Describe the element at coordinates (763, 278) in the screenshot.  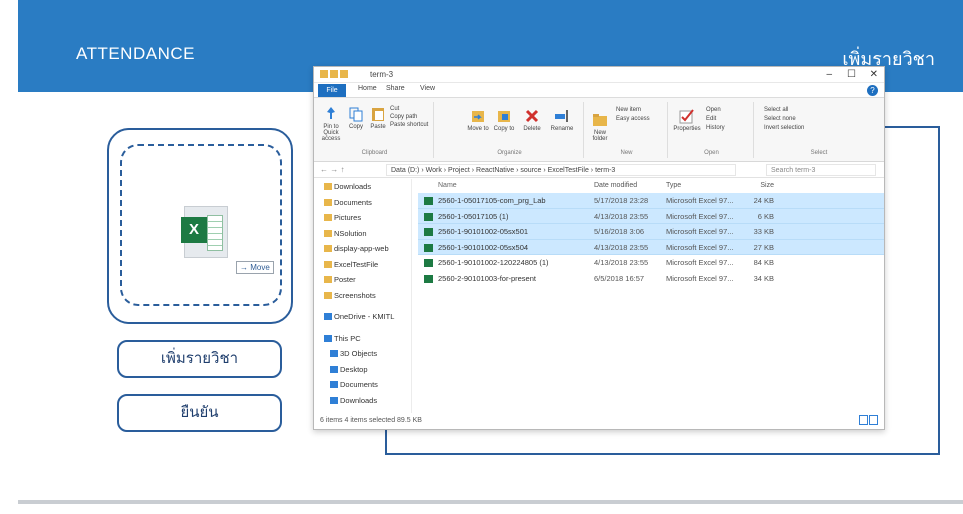
I see `file-size: 34 KB` at that location.